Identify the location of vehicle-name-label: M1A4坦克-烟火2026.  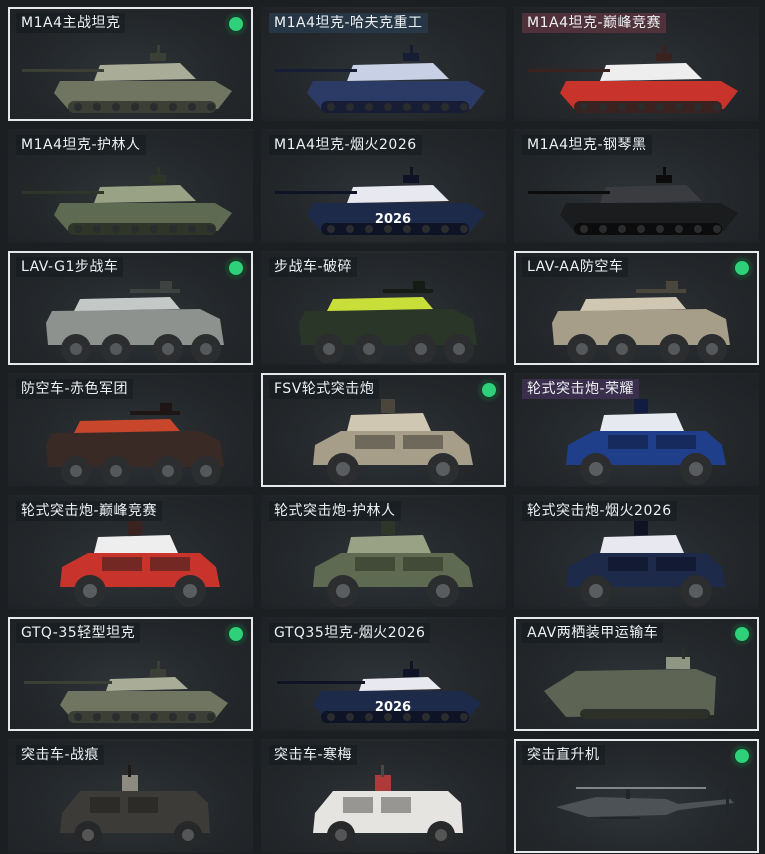
(345, 145).